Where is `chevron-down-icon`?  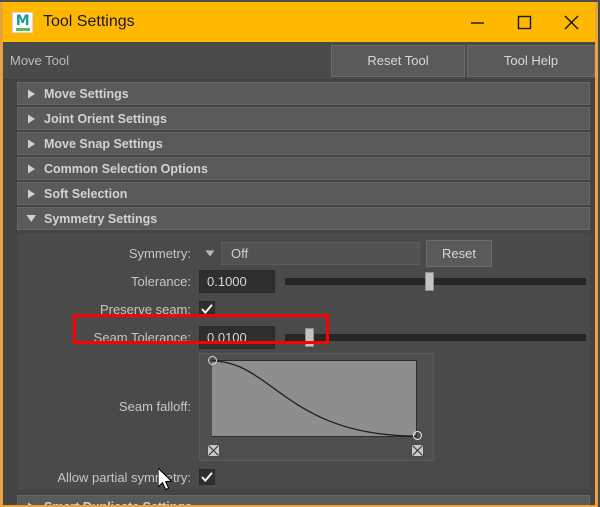
chevron-down-icon is located at coordinates (31, 218).